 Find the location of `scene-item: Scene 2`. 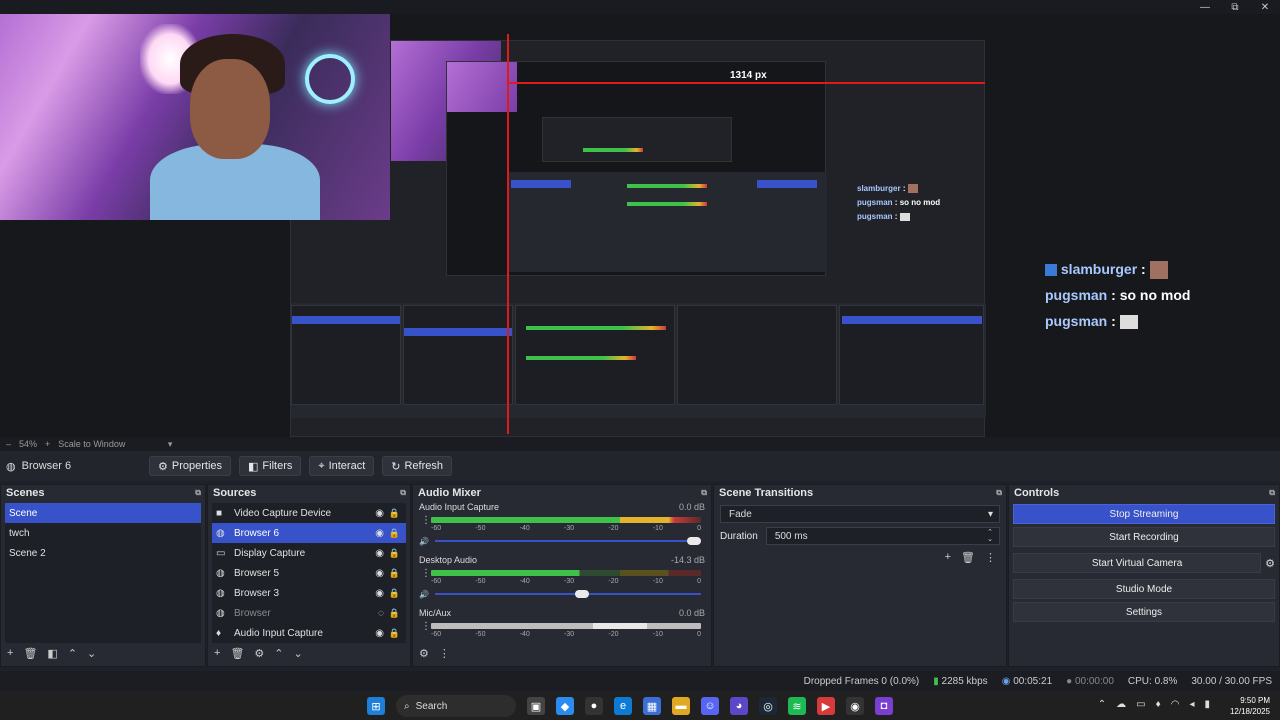

scene-item: Scene 2 is located at coordinates (103, 553).